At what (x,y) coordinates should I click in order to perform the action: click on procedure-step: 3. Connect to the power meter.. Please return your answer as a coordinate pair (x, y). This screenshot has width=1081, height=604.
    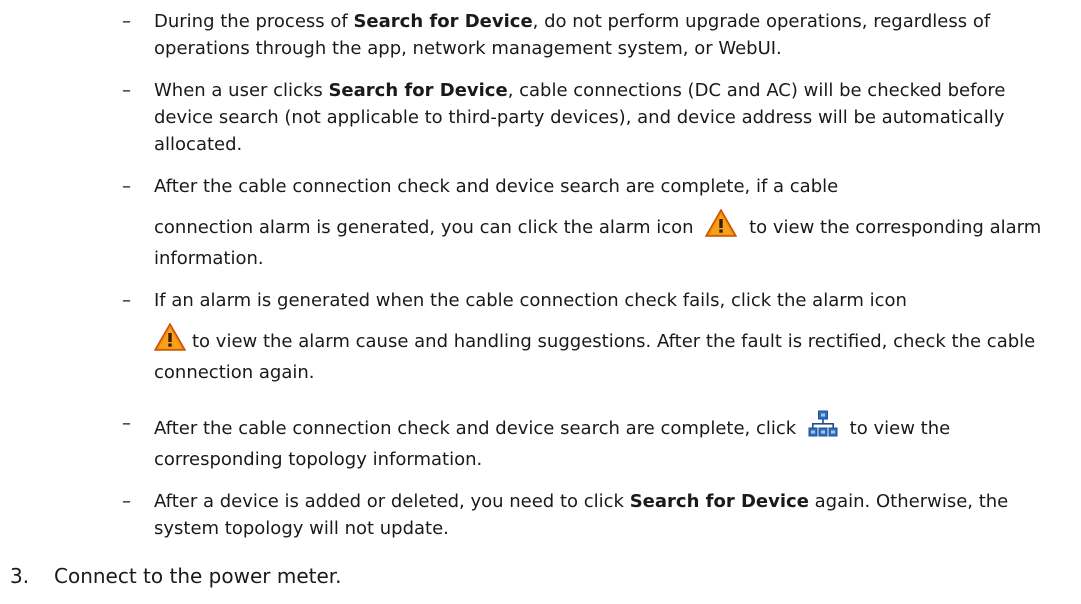
    Looking at the image, I should click on (176, 576).